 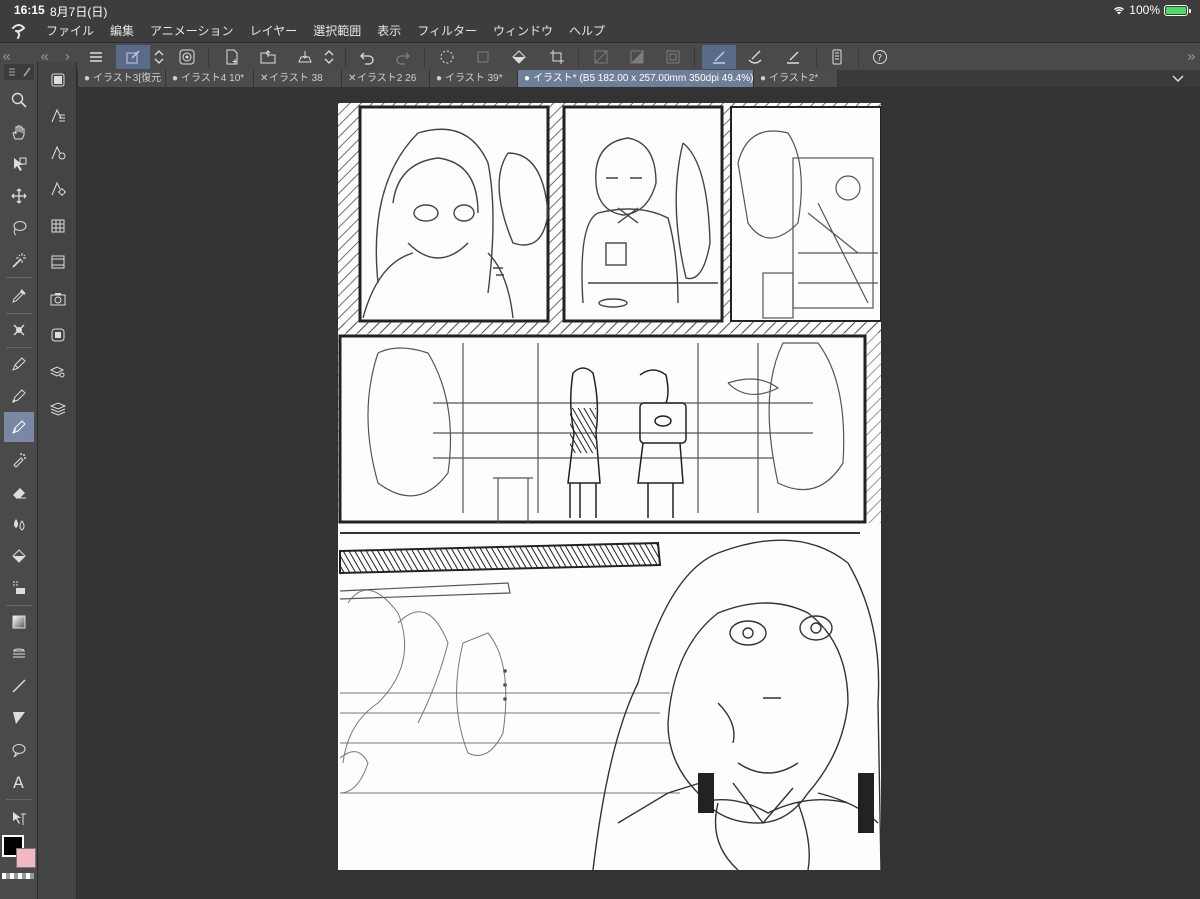 I want to click on layer-icon, so click(x=58, y=408).